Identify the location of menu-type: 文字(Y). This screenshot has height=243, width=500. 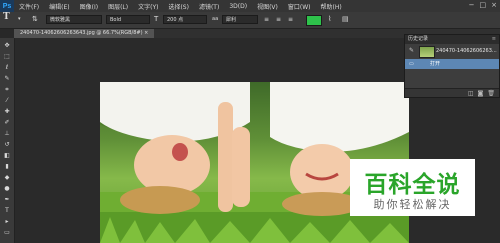
(148, 6).